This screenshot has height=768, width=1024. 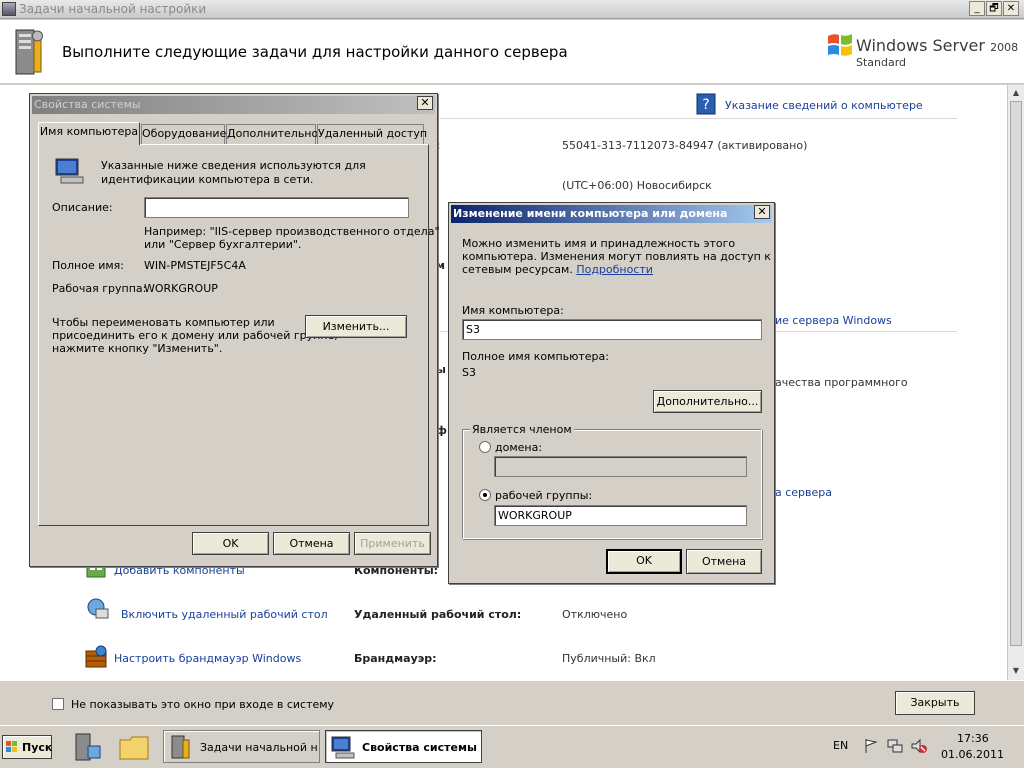 I want to click on provide-computer-info-link: Указание сведений о компьютере, so click(x=824, y=105).